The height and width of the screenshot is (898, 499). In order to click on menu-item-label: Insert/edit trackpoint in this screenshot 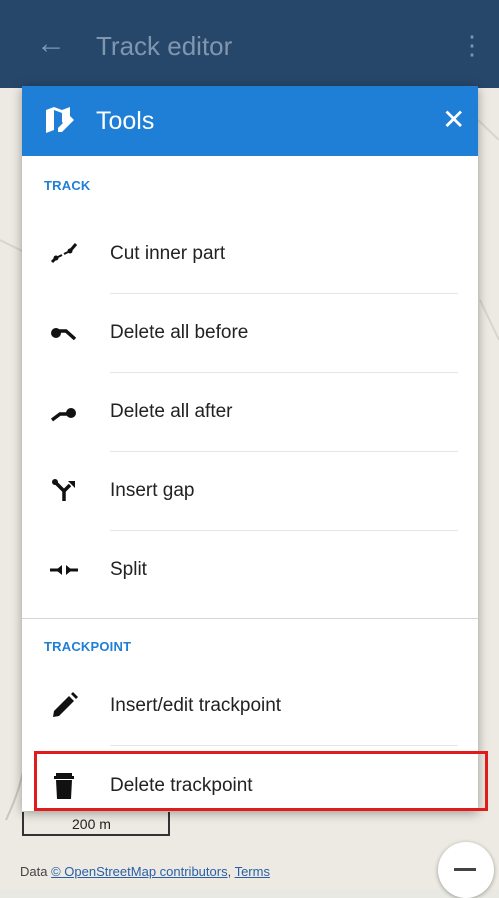, I will do `click(196, 705)`.